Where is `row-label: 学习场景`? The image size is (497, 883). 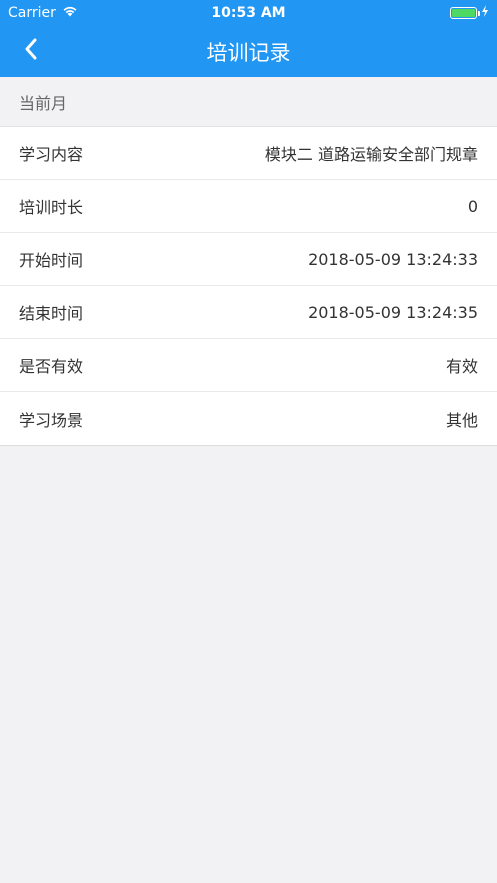 row-label: 学习场景 is located at coordinates (51, 420).